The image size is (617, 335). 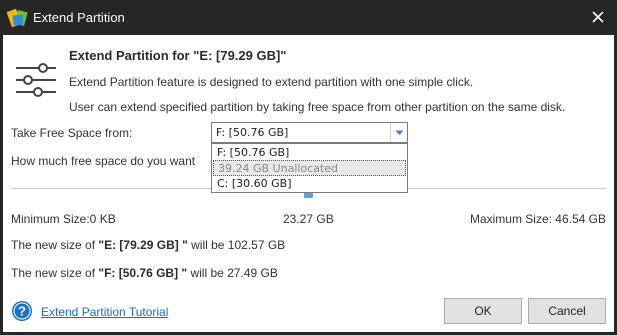 What do you see at coordinates (537, 219) in the screenshot?
I see `maximum-size-label: Maximum Size: 46.54 GB` at bounding box center [537, 219].